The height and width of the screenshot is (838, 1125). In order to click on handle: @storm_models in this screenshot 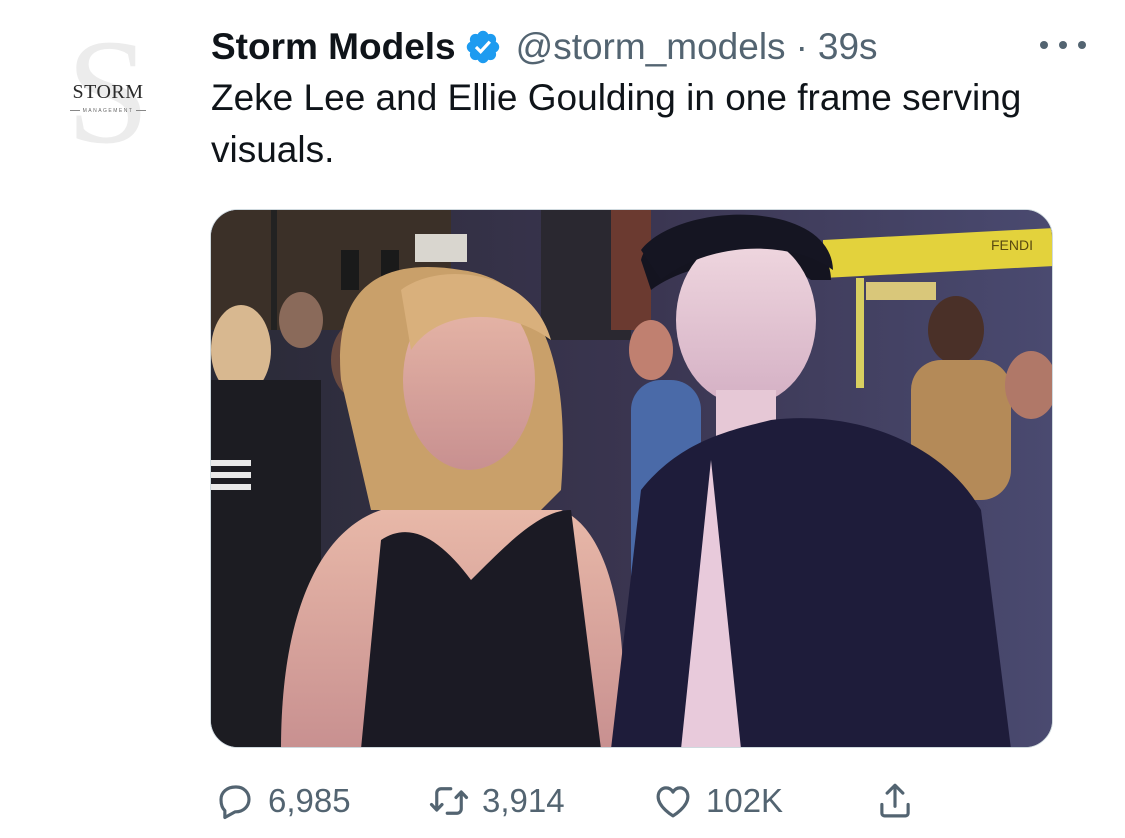, I will do `click(651, 47)`.